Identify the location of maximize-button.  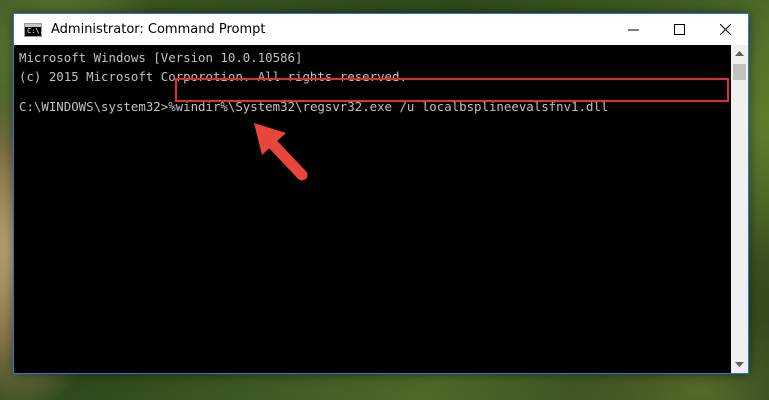
(679, 29).